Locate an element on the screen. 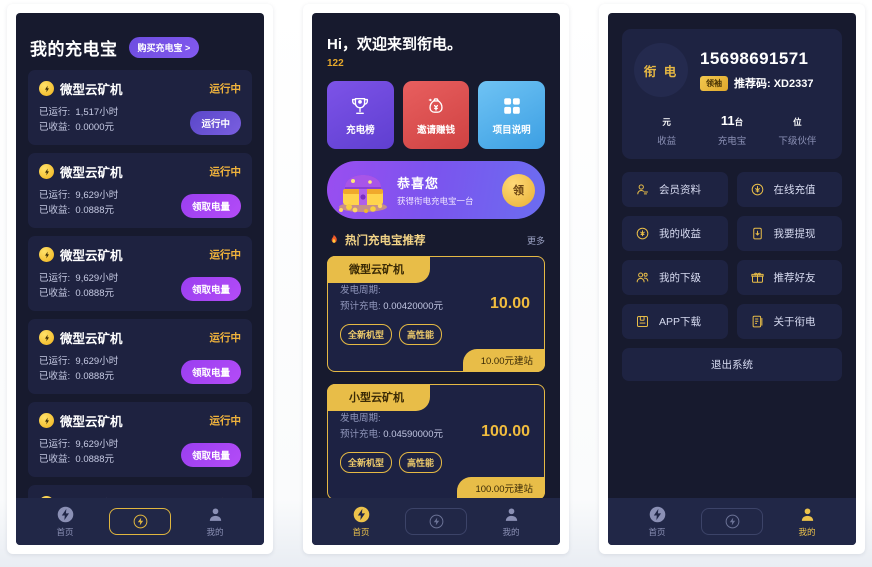 This screenshot has height=567, width=872. tile-label: 充电榜 is located at coordinates (360, 130).